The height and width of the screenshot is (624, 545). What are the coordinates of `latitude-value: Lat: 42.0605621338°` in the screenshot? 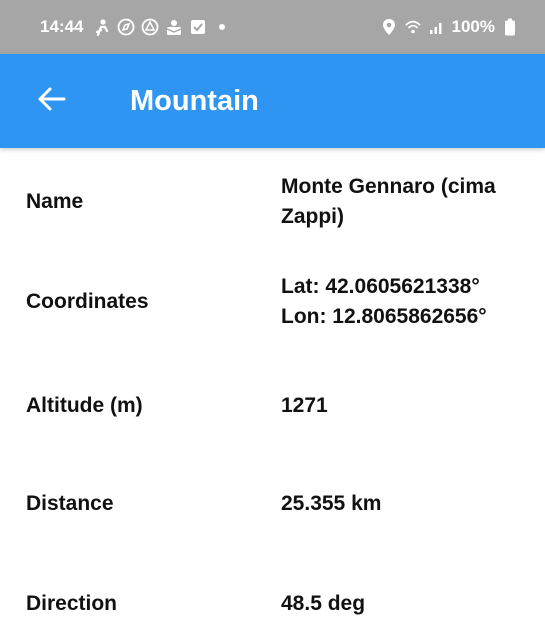 It's located at (380, 286).